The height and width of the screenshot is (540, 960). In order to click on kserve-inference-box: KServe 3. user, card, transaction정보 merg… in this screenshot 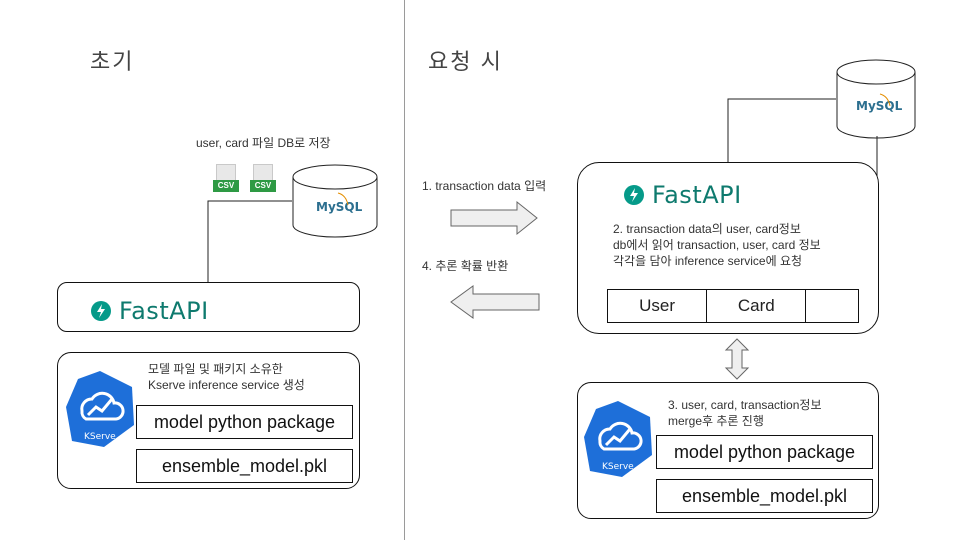, I will do `click(728, 450)`.